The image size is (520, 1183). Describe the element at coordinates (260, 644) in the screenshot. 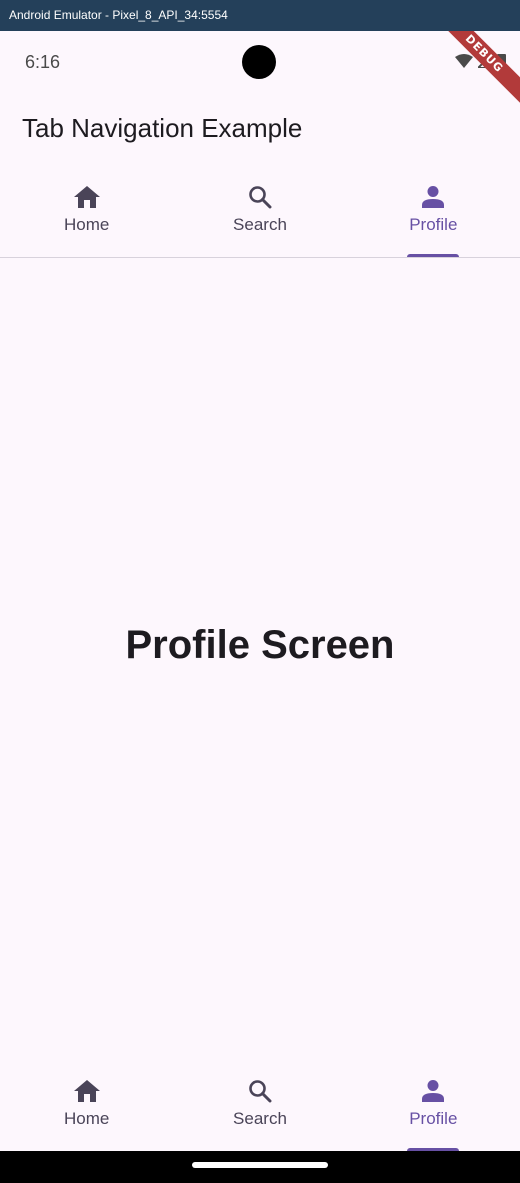

I see `screen-heading: Profile Screen` at that location.